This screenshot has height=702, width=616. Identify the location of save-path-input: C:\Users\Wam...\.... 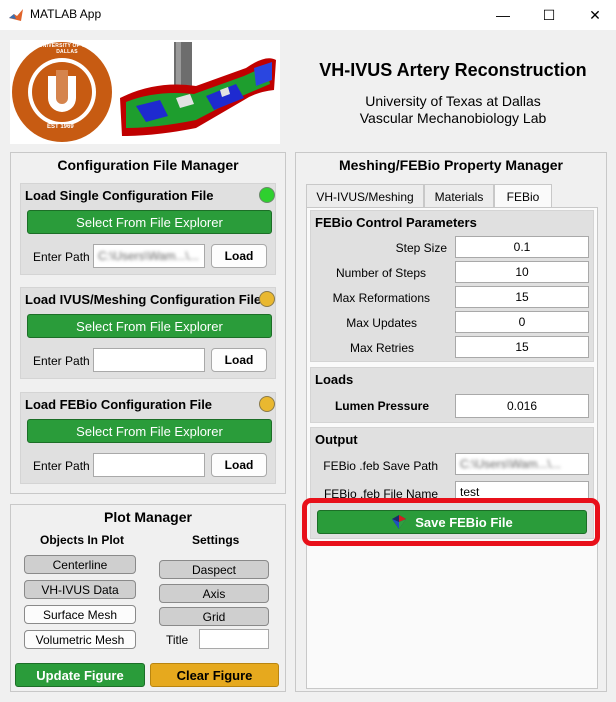
(522, 464).